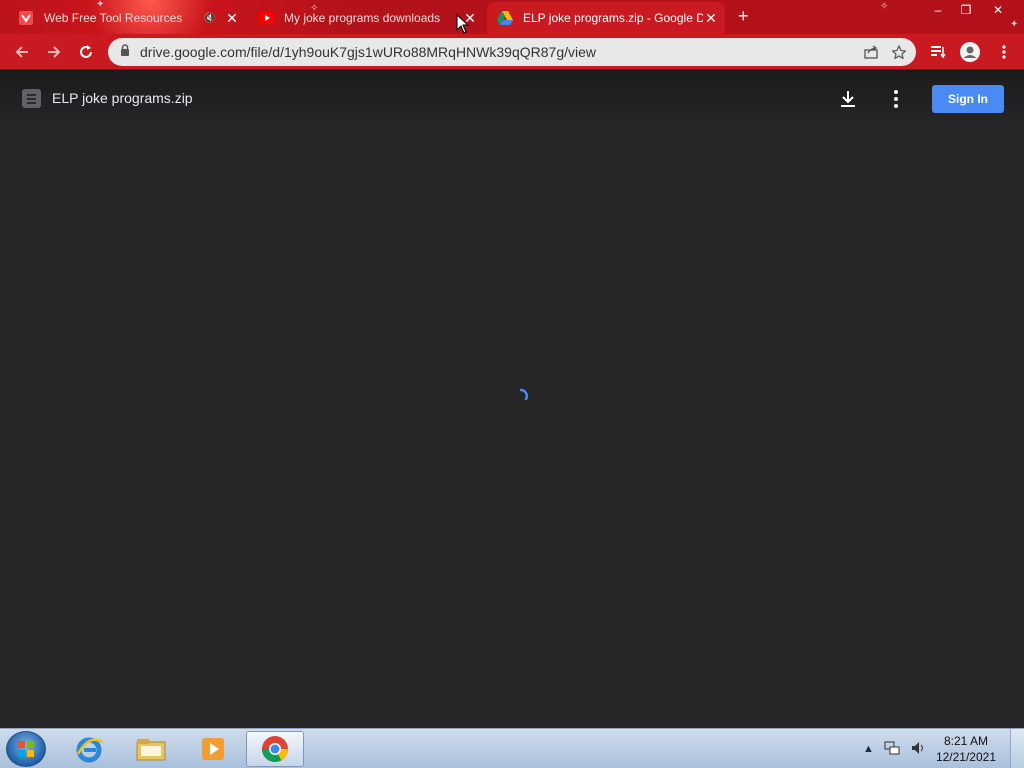 The height and width of the screenshot is (768, 1024). Describe the element at coordinates (151, 749) in the screenshot. I see `file-explorer-icon` at that location.